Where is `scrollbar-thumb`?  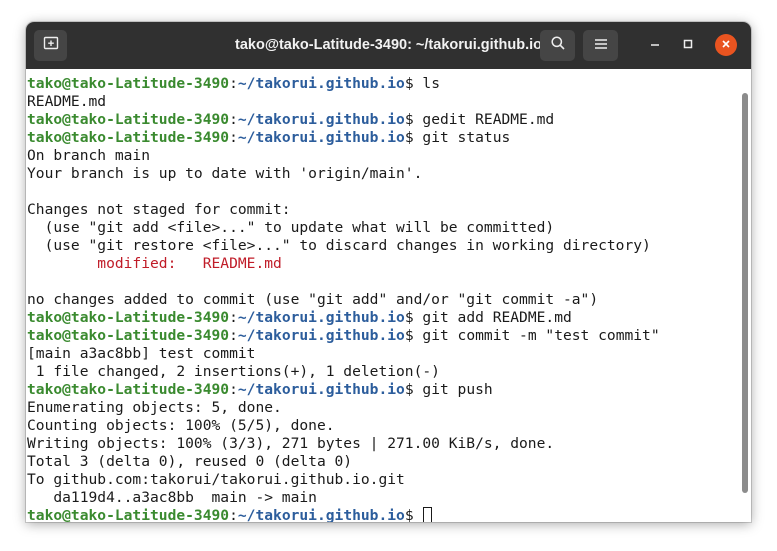
scrollbar-thumb is located at coordinates (745, 293).